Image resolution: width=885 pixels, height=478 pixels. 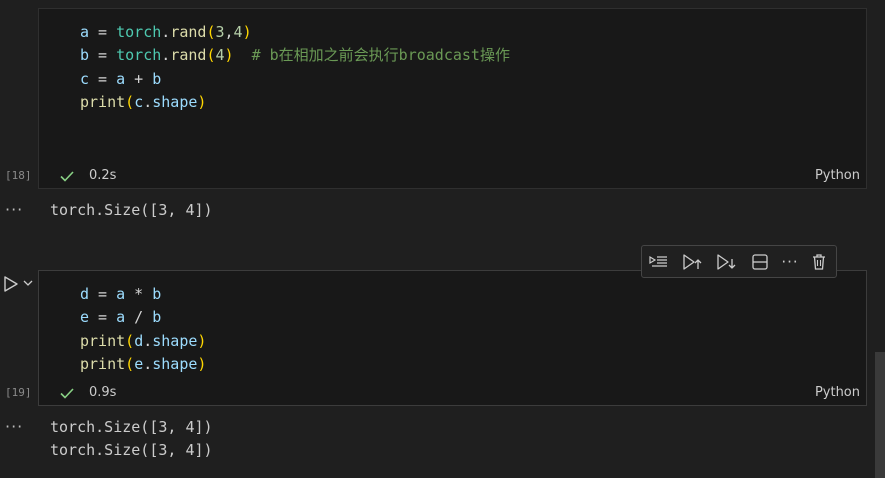 I want to click on code-line: e = a / b, so click(x=143, y=317).